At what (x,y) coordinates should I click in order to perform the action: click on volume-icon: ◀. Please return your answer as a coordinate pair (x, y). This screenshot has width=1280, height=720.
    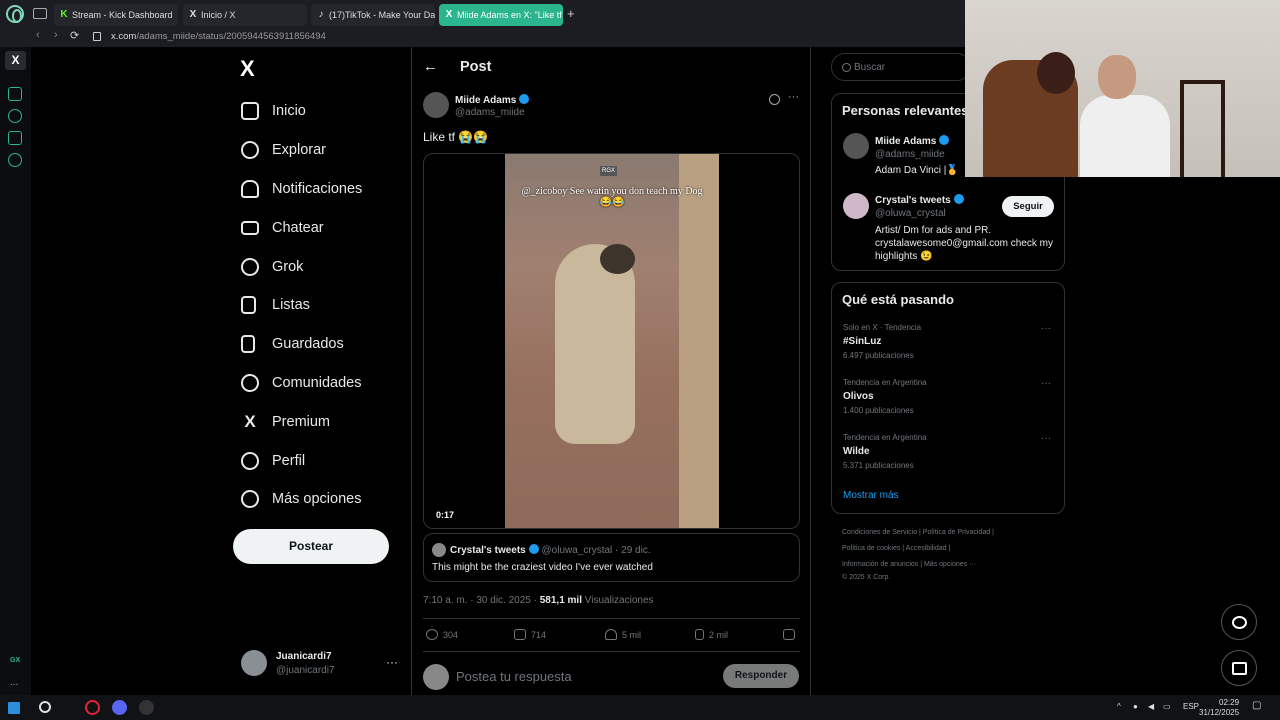
    Looking at the image, I should click on (1151, 706).